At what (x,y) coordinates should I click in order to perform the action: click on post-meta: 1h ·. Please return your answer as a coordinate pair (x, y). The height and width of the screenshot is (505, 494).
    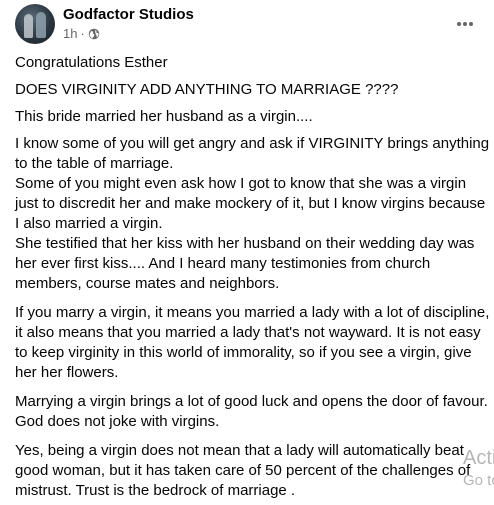
    Looking at the image, I should click on (81, 33).